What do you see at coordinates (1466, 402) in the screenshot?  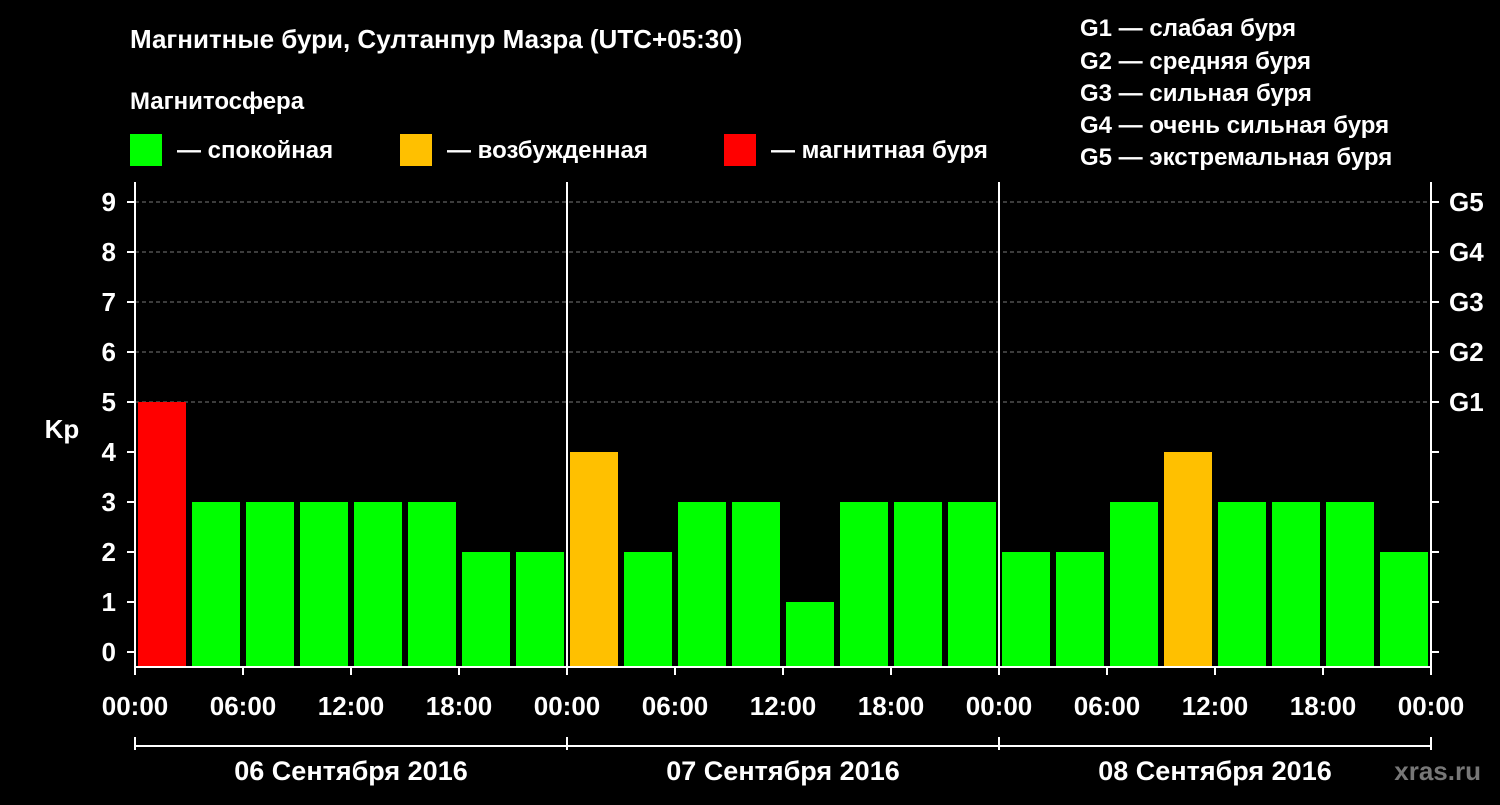 I see `right-tick-label-g1: G1` at bounding box center [1466, 402].